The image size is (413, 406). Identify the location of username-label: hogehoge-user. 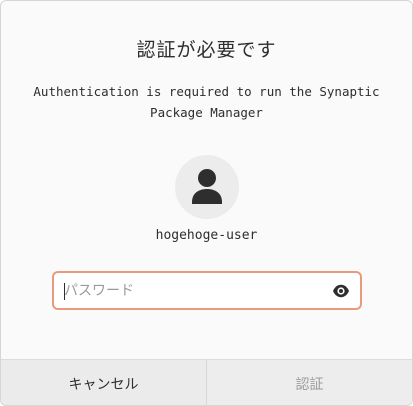
(206, 235).